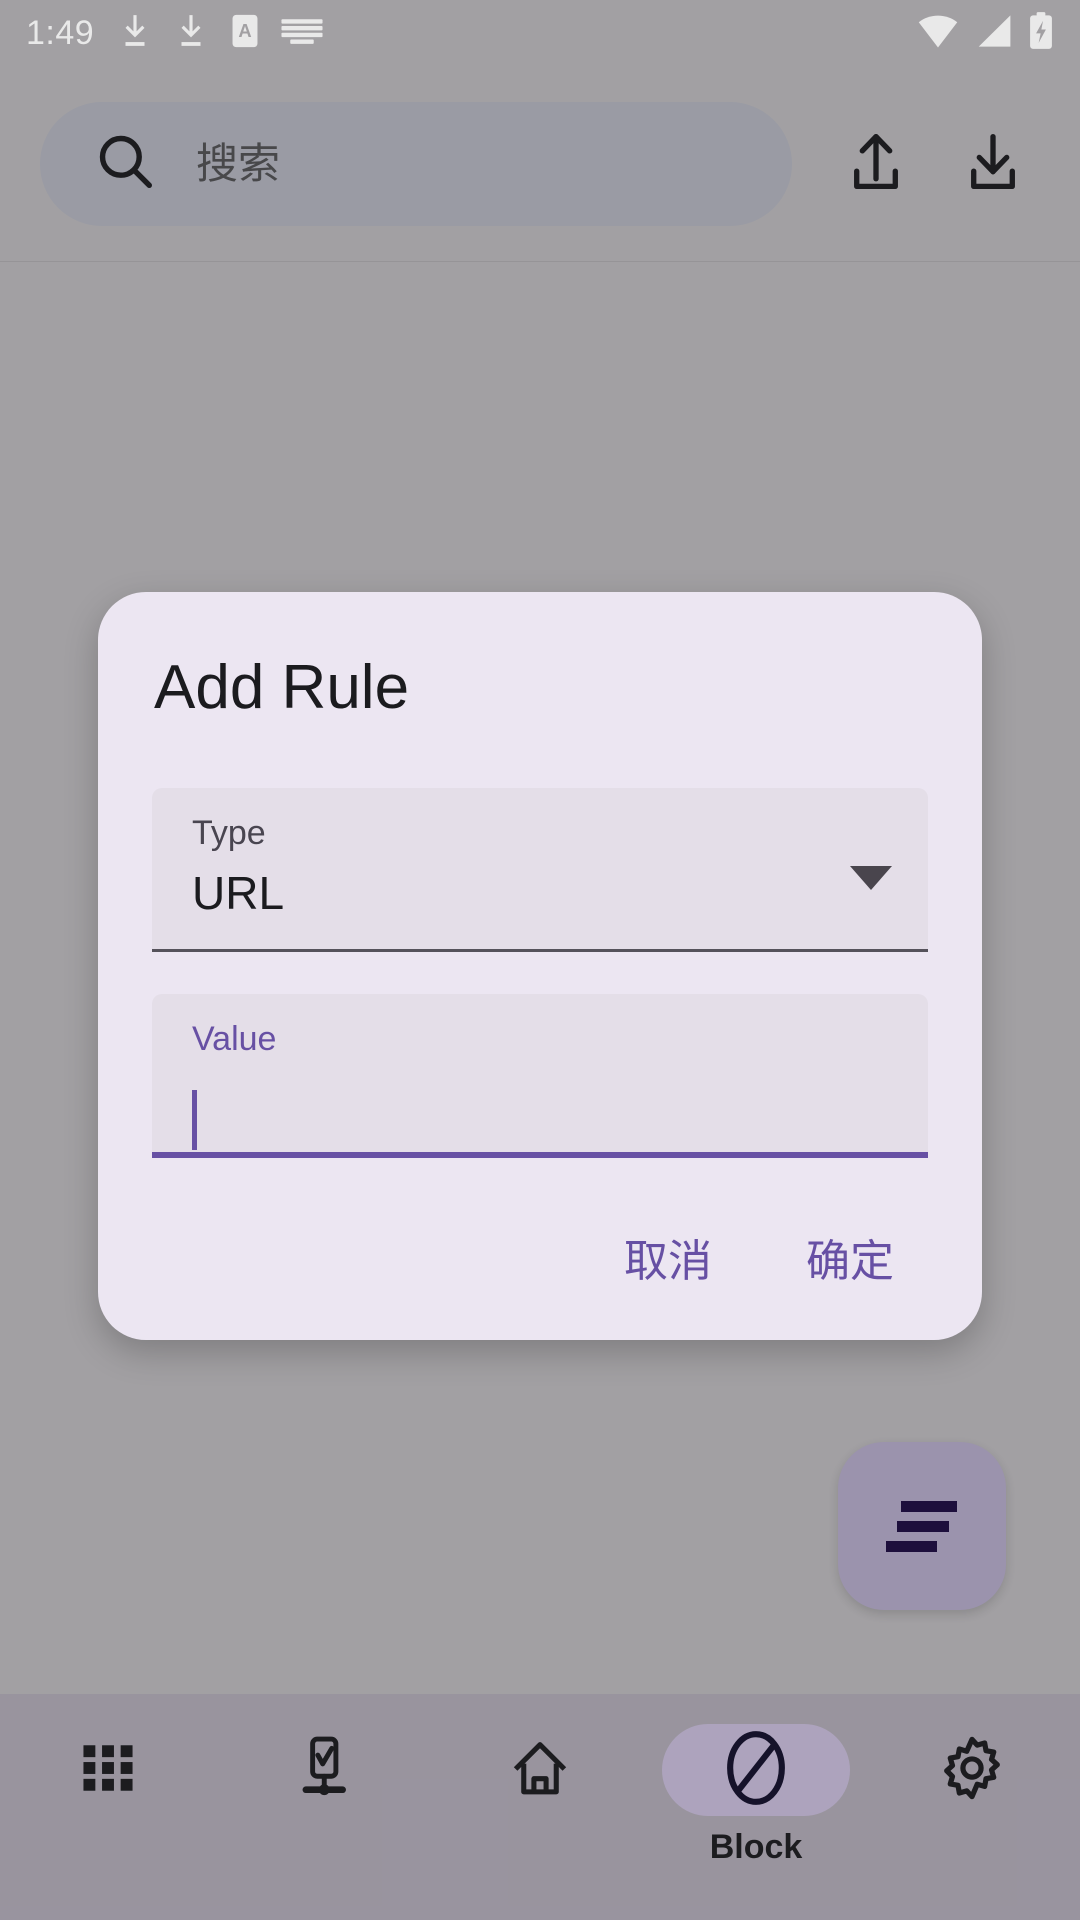  I want to click on text-caret, so click(194, 1120).